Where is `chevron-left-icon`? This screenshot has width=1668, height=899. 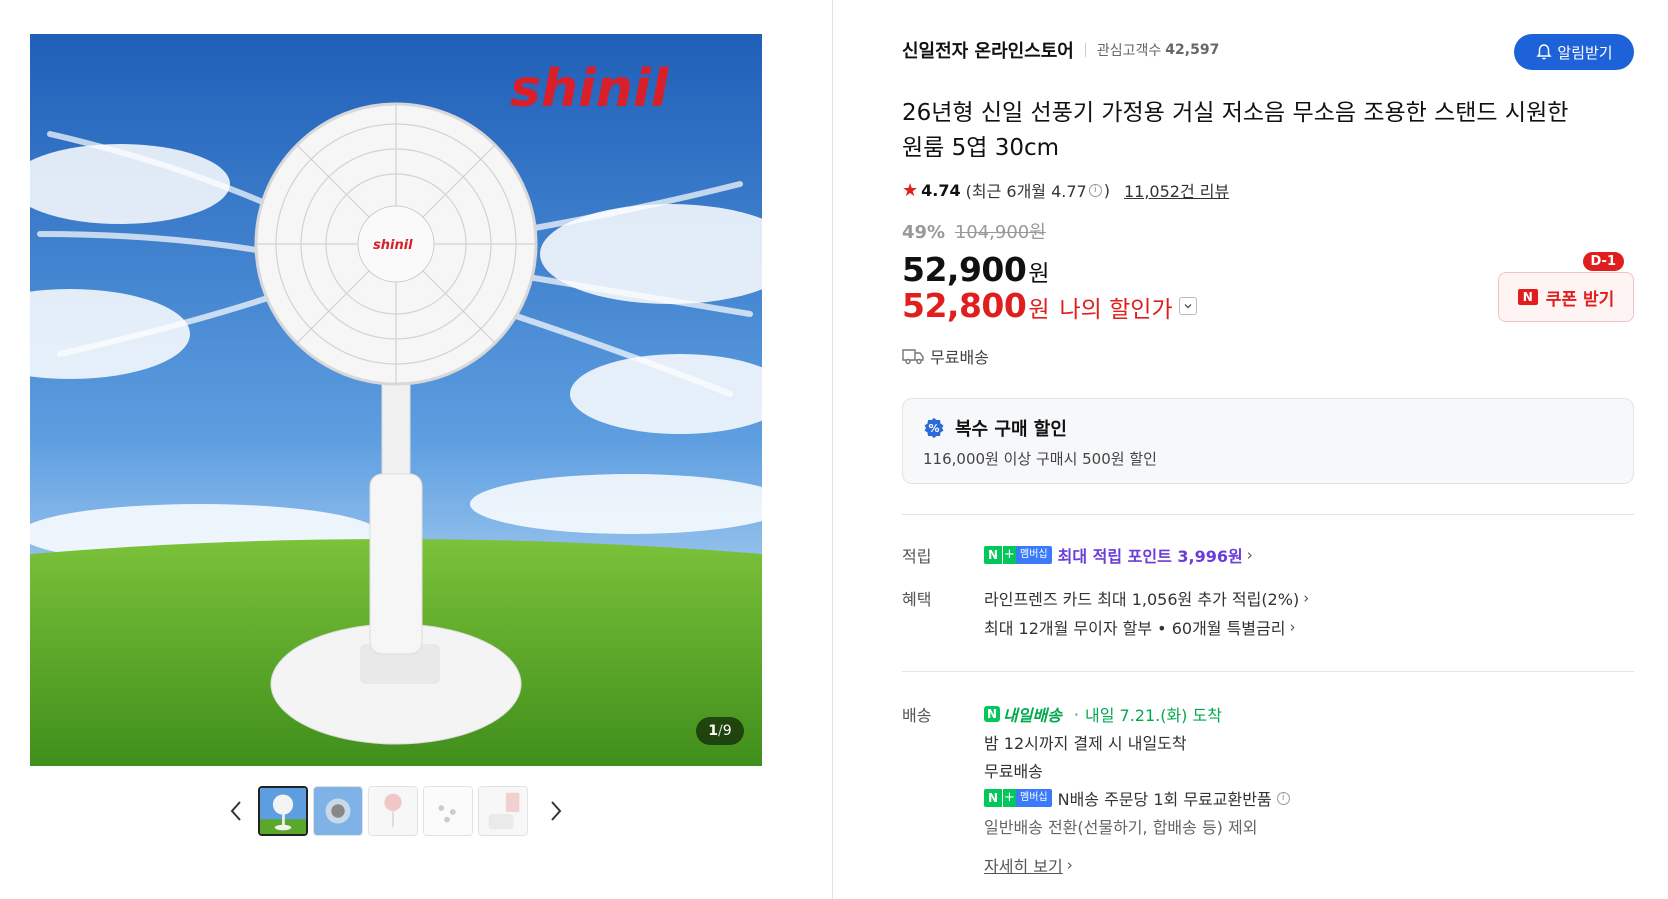 chevron-left-icon is located at coordinates (235, 811).